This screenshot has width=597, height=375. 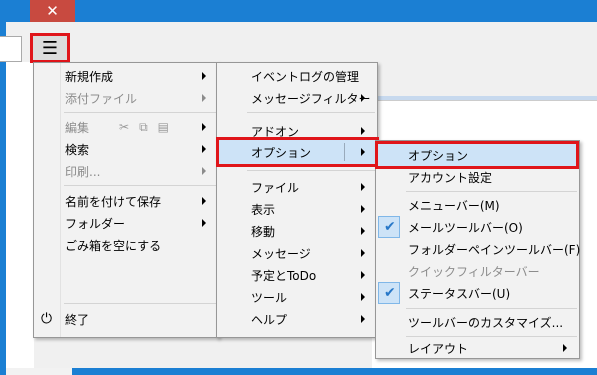 What do you see at coordinates (52, 11) in the screenshot?
I see `window-close-button: ✕` at bounding box center [52, 11].